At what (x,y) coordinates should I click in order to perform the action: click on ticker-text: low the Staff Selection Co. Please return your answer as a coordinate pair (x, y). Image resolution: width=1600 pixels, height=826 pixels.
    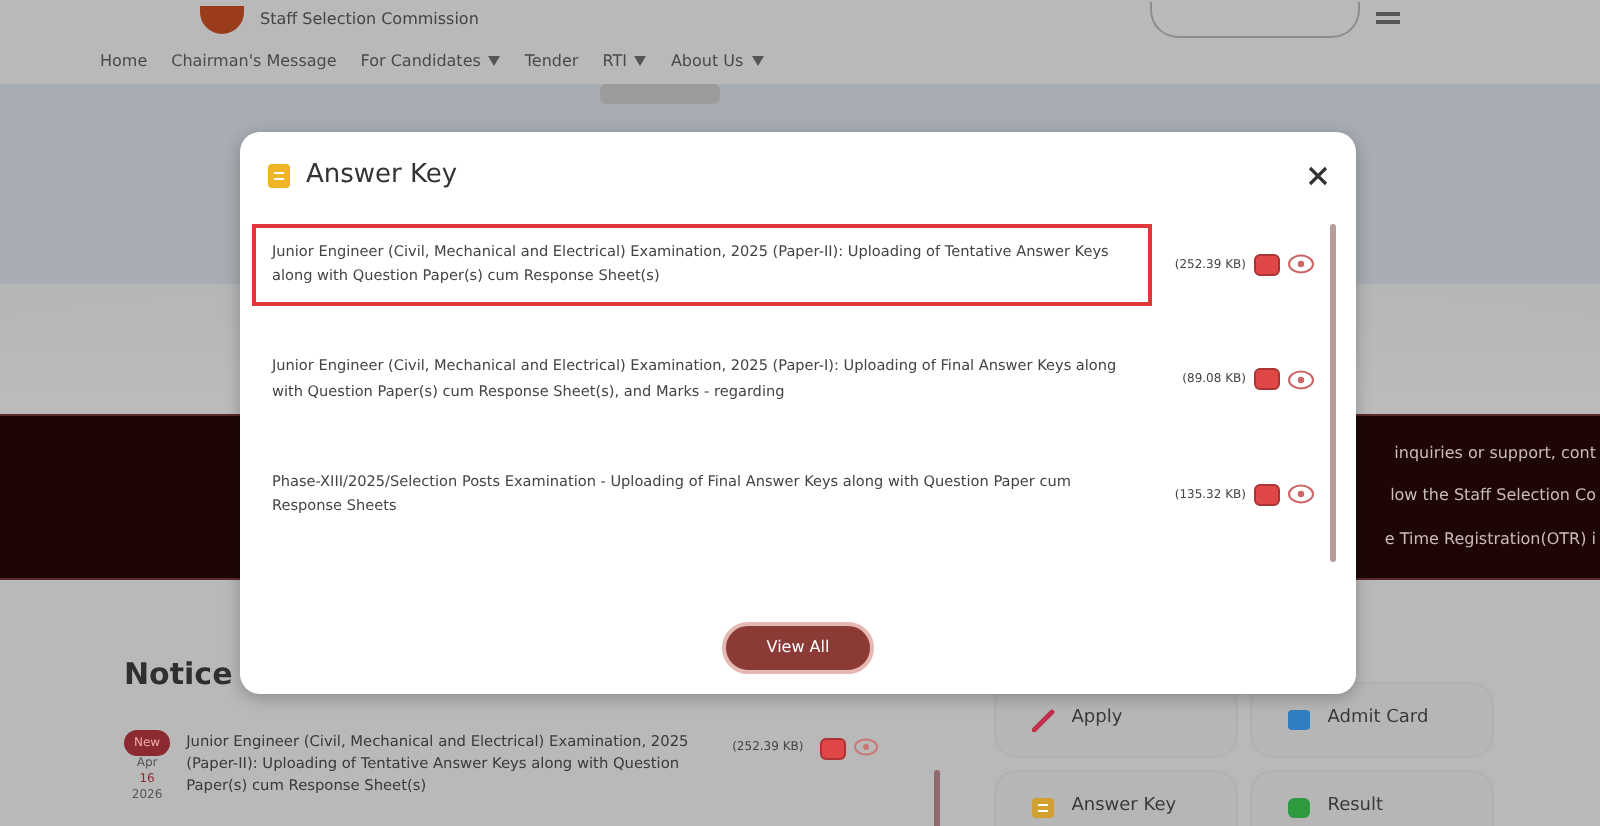
    Looking at the image, I should click on (1493, 496).